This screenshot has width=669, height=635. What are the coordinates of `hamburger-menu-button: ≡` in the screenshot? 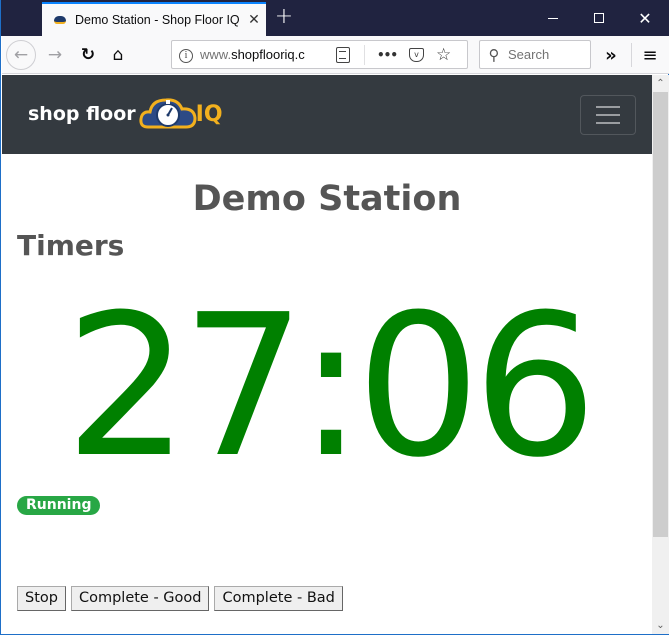 It's located at (650, 55).